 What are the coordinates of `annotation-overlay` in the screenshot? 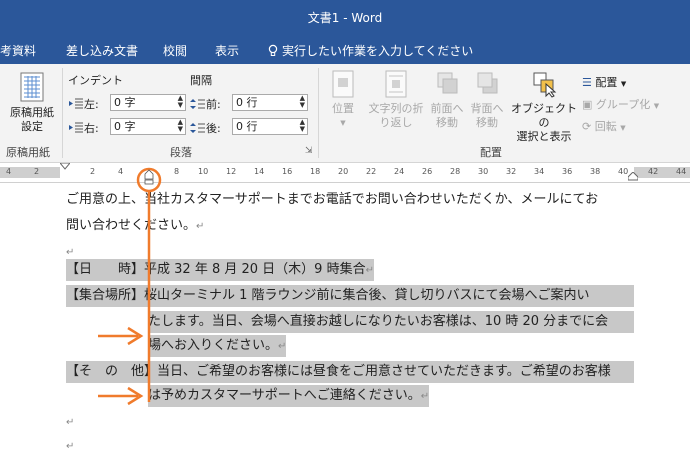 It's located at (130, 286).